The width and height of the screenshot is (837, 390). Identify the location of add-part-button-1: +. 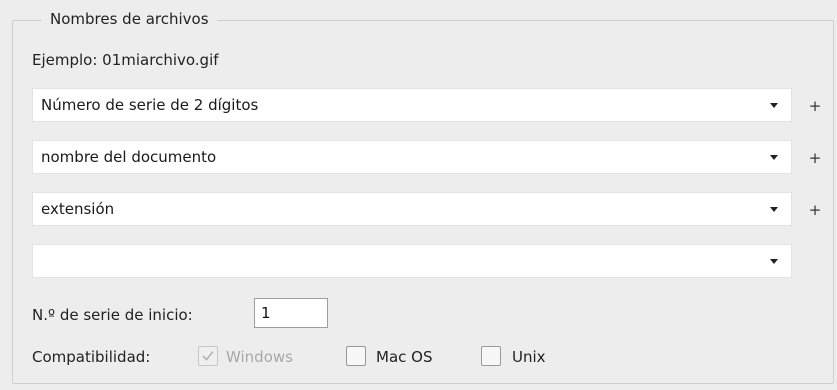
(815, 106).